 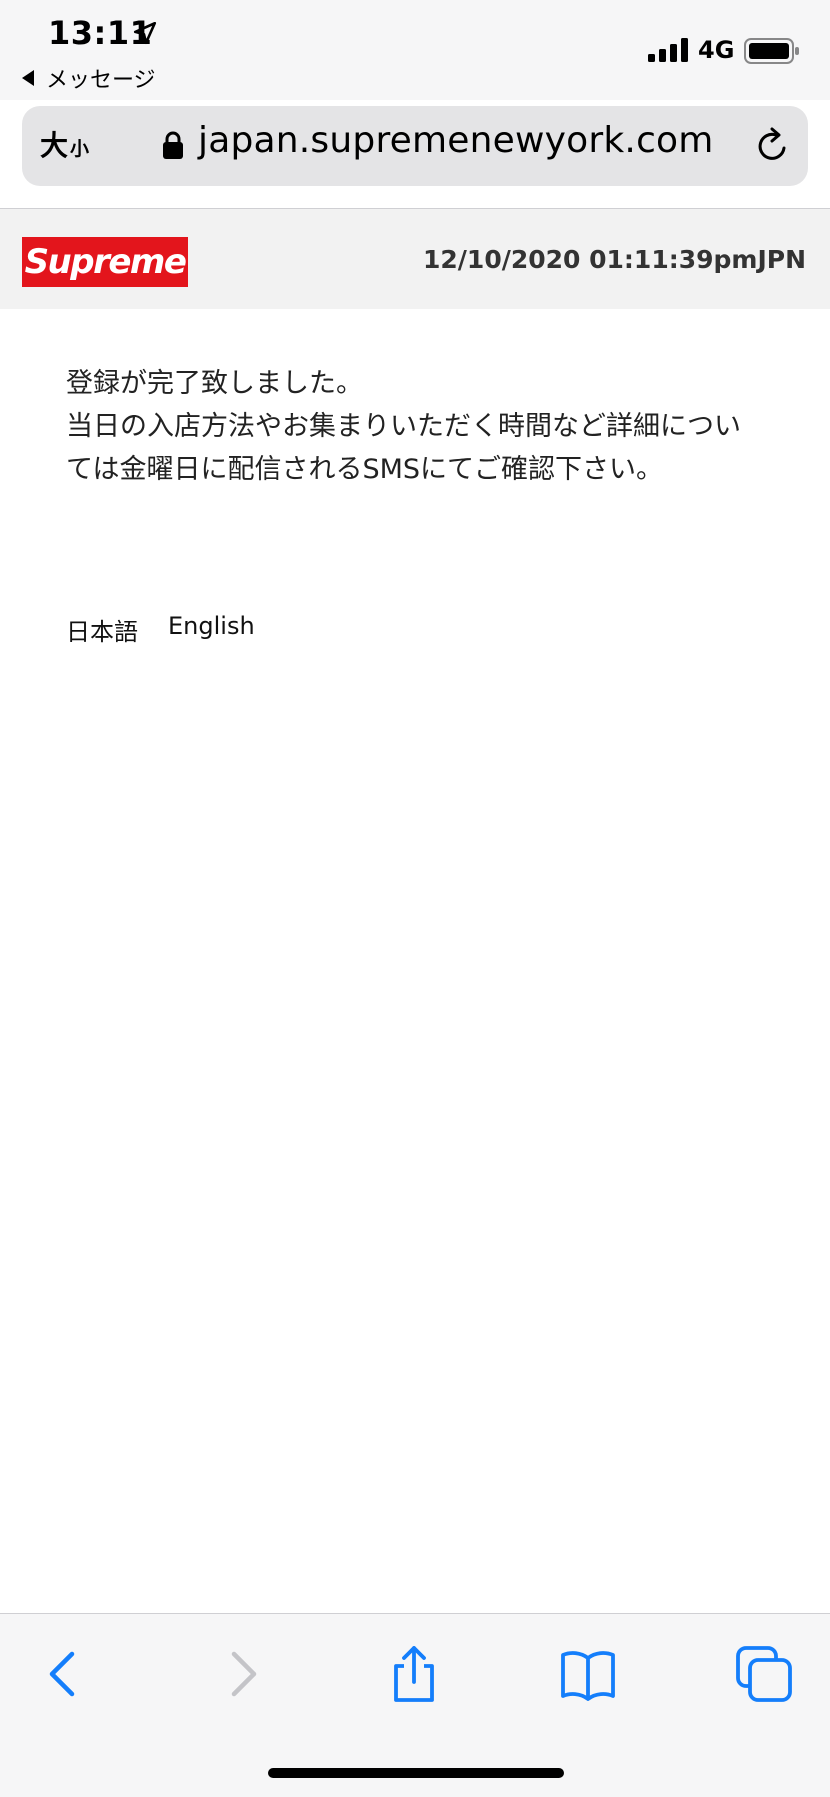 What do you see at coordinates (415, 259) in the screenshot?
I see `site-header: Supreme 12/10/2020 01:11:39pmJPN` at bounding box center [415, 259].